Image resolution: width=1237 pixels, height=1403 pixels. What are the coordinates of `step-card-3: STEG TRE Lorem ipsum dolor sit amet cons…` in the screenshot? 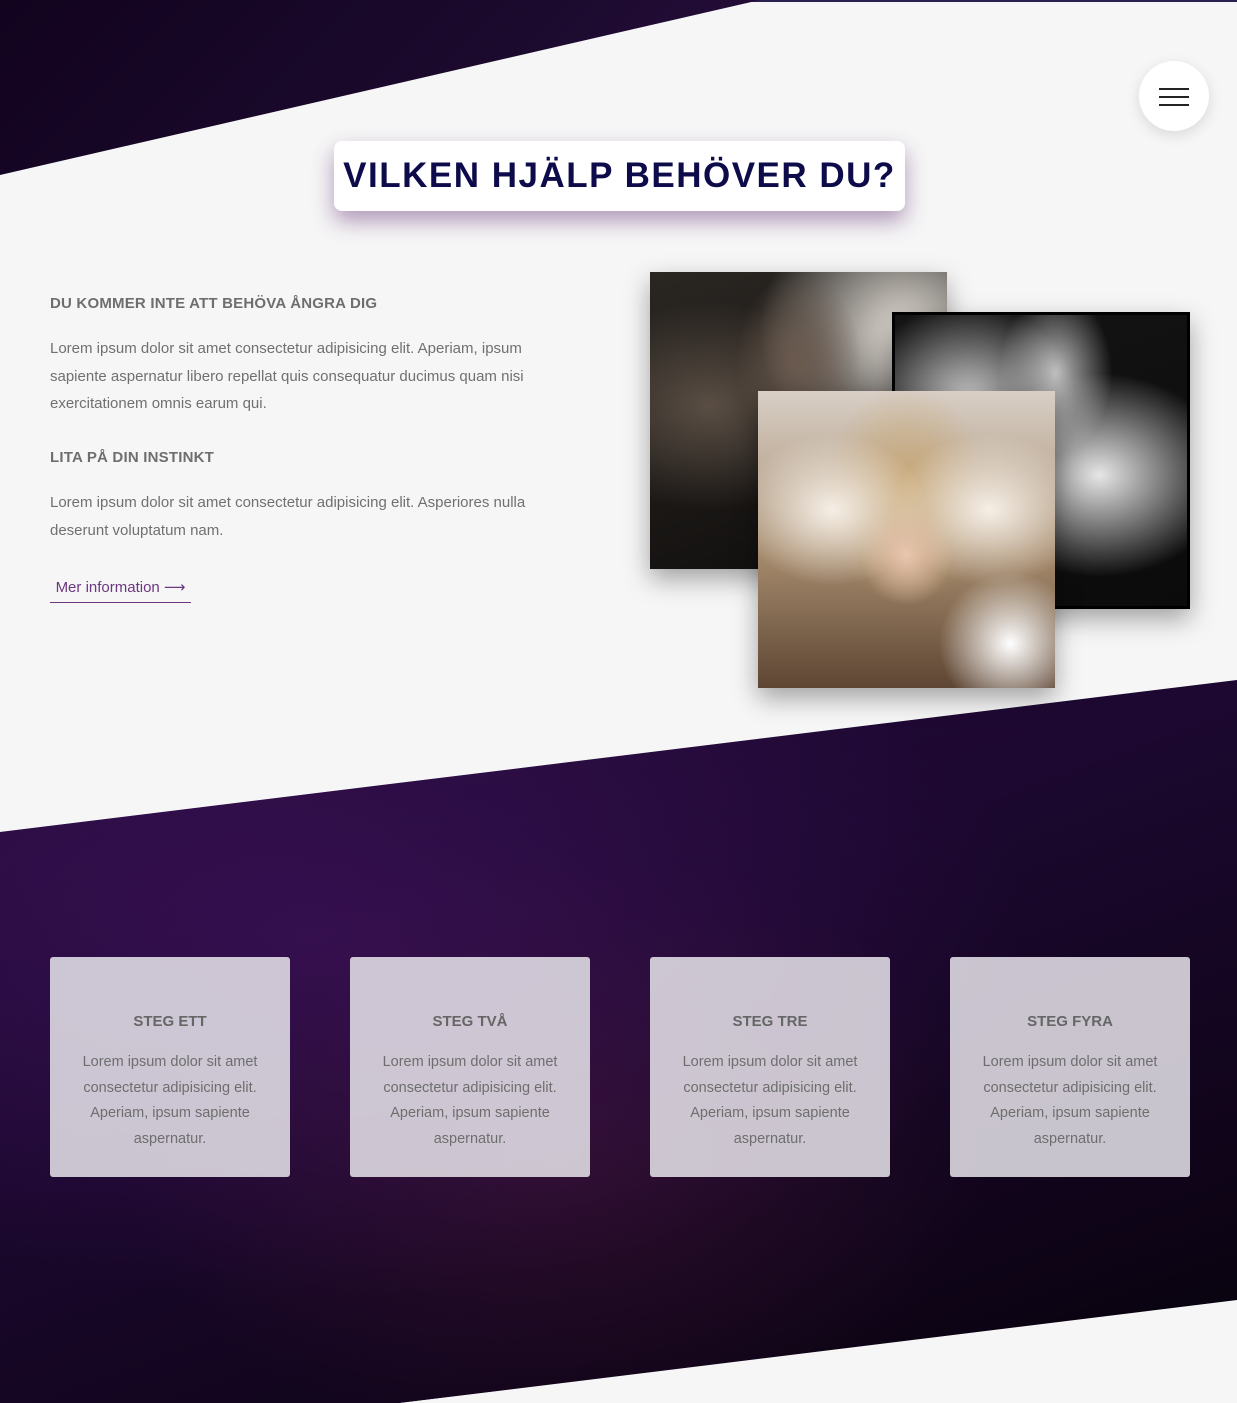 It's located at (770, 1067).